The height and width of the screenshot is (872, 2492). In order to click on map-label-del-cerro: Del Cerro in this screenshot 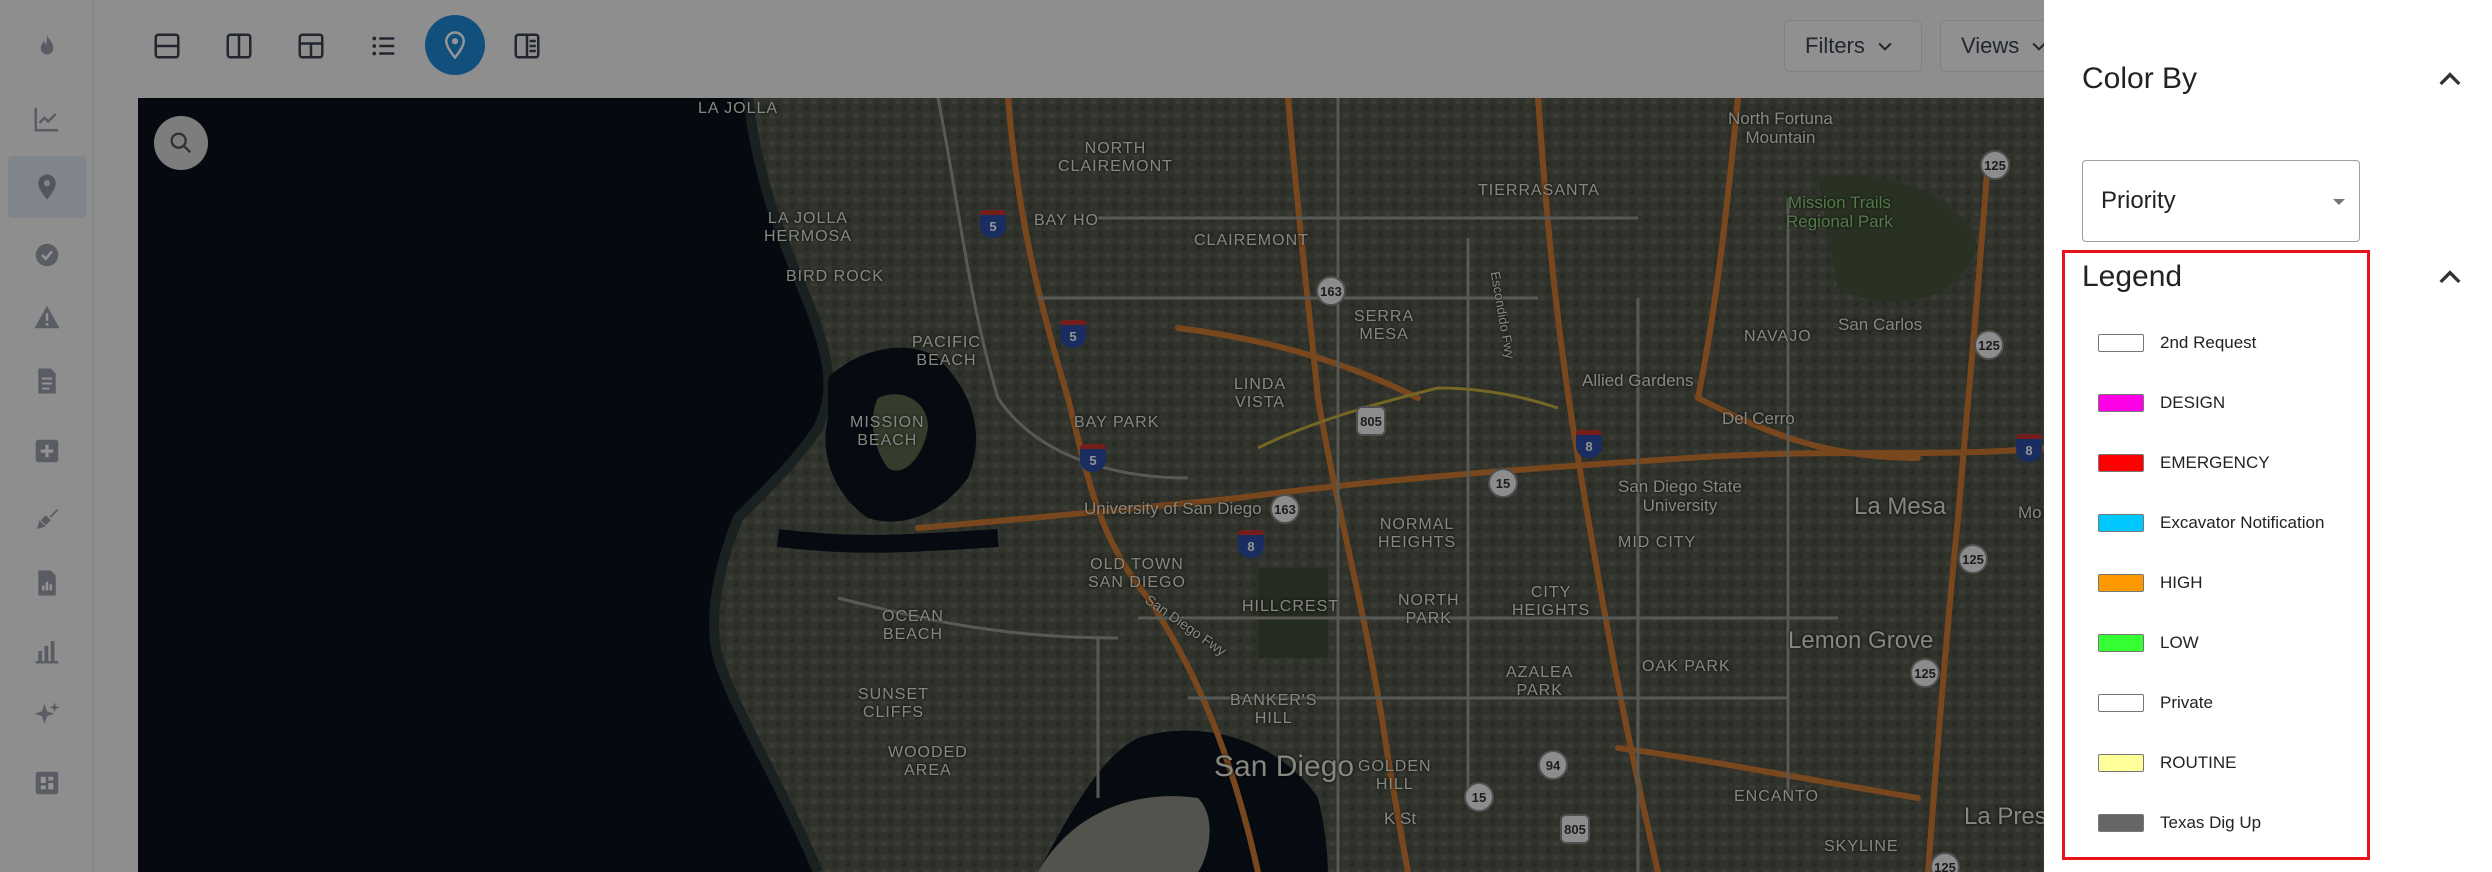, I will do `click(1758, 418)`.